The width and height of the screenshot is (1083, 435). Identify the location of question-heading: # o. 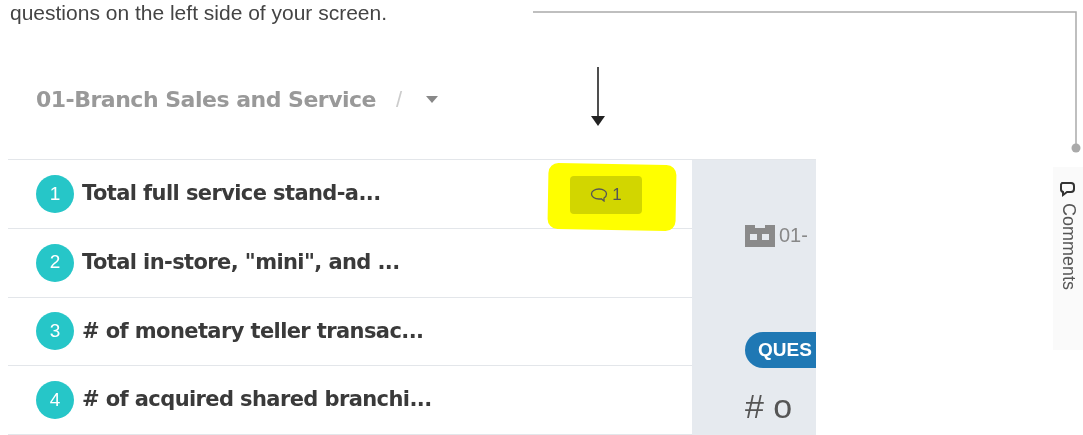
(769, 406).